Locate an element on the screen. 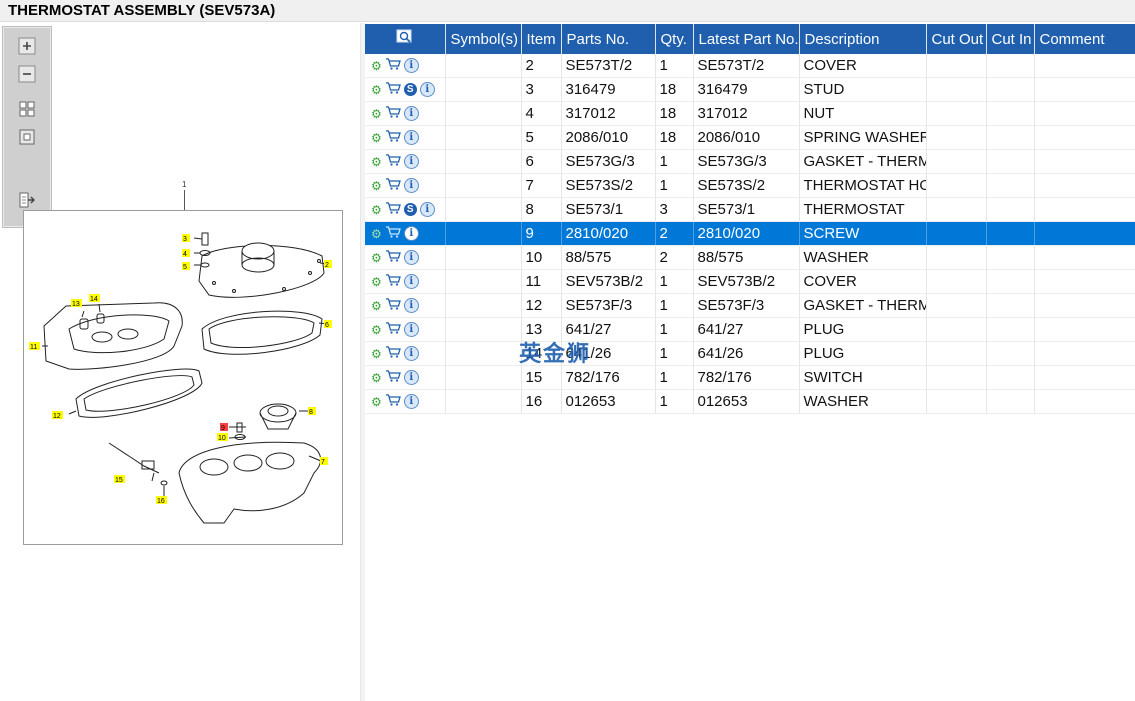 The image size is (1135, 701). table-row: ⚙i12SE573F/31SE573F/3GASKET - THERMOSTAT is located at coordinates (750, 305).